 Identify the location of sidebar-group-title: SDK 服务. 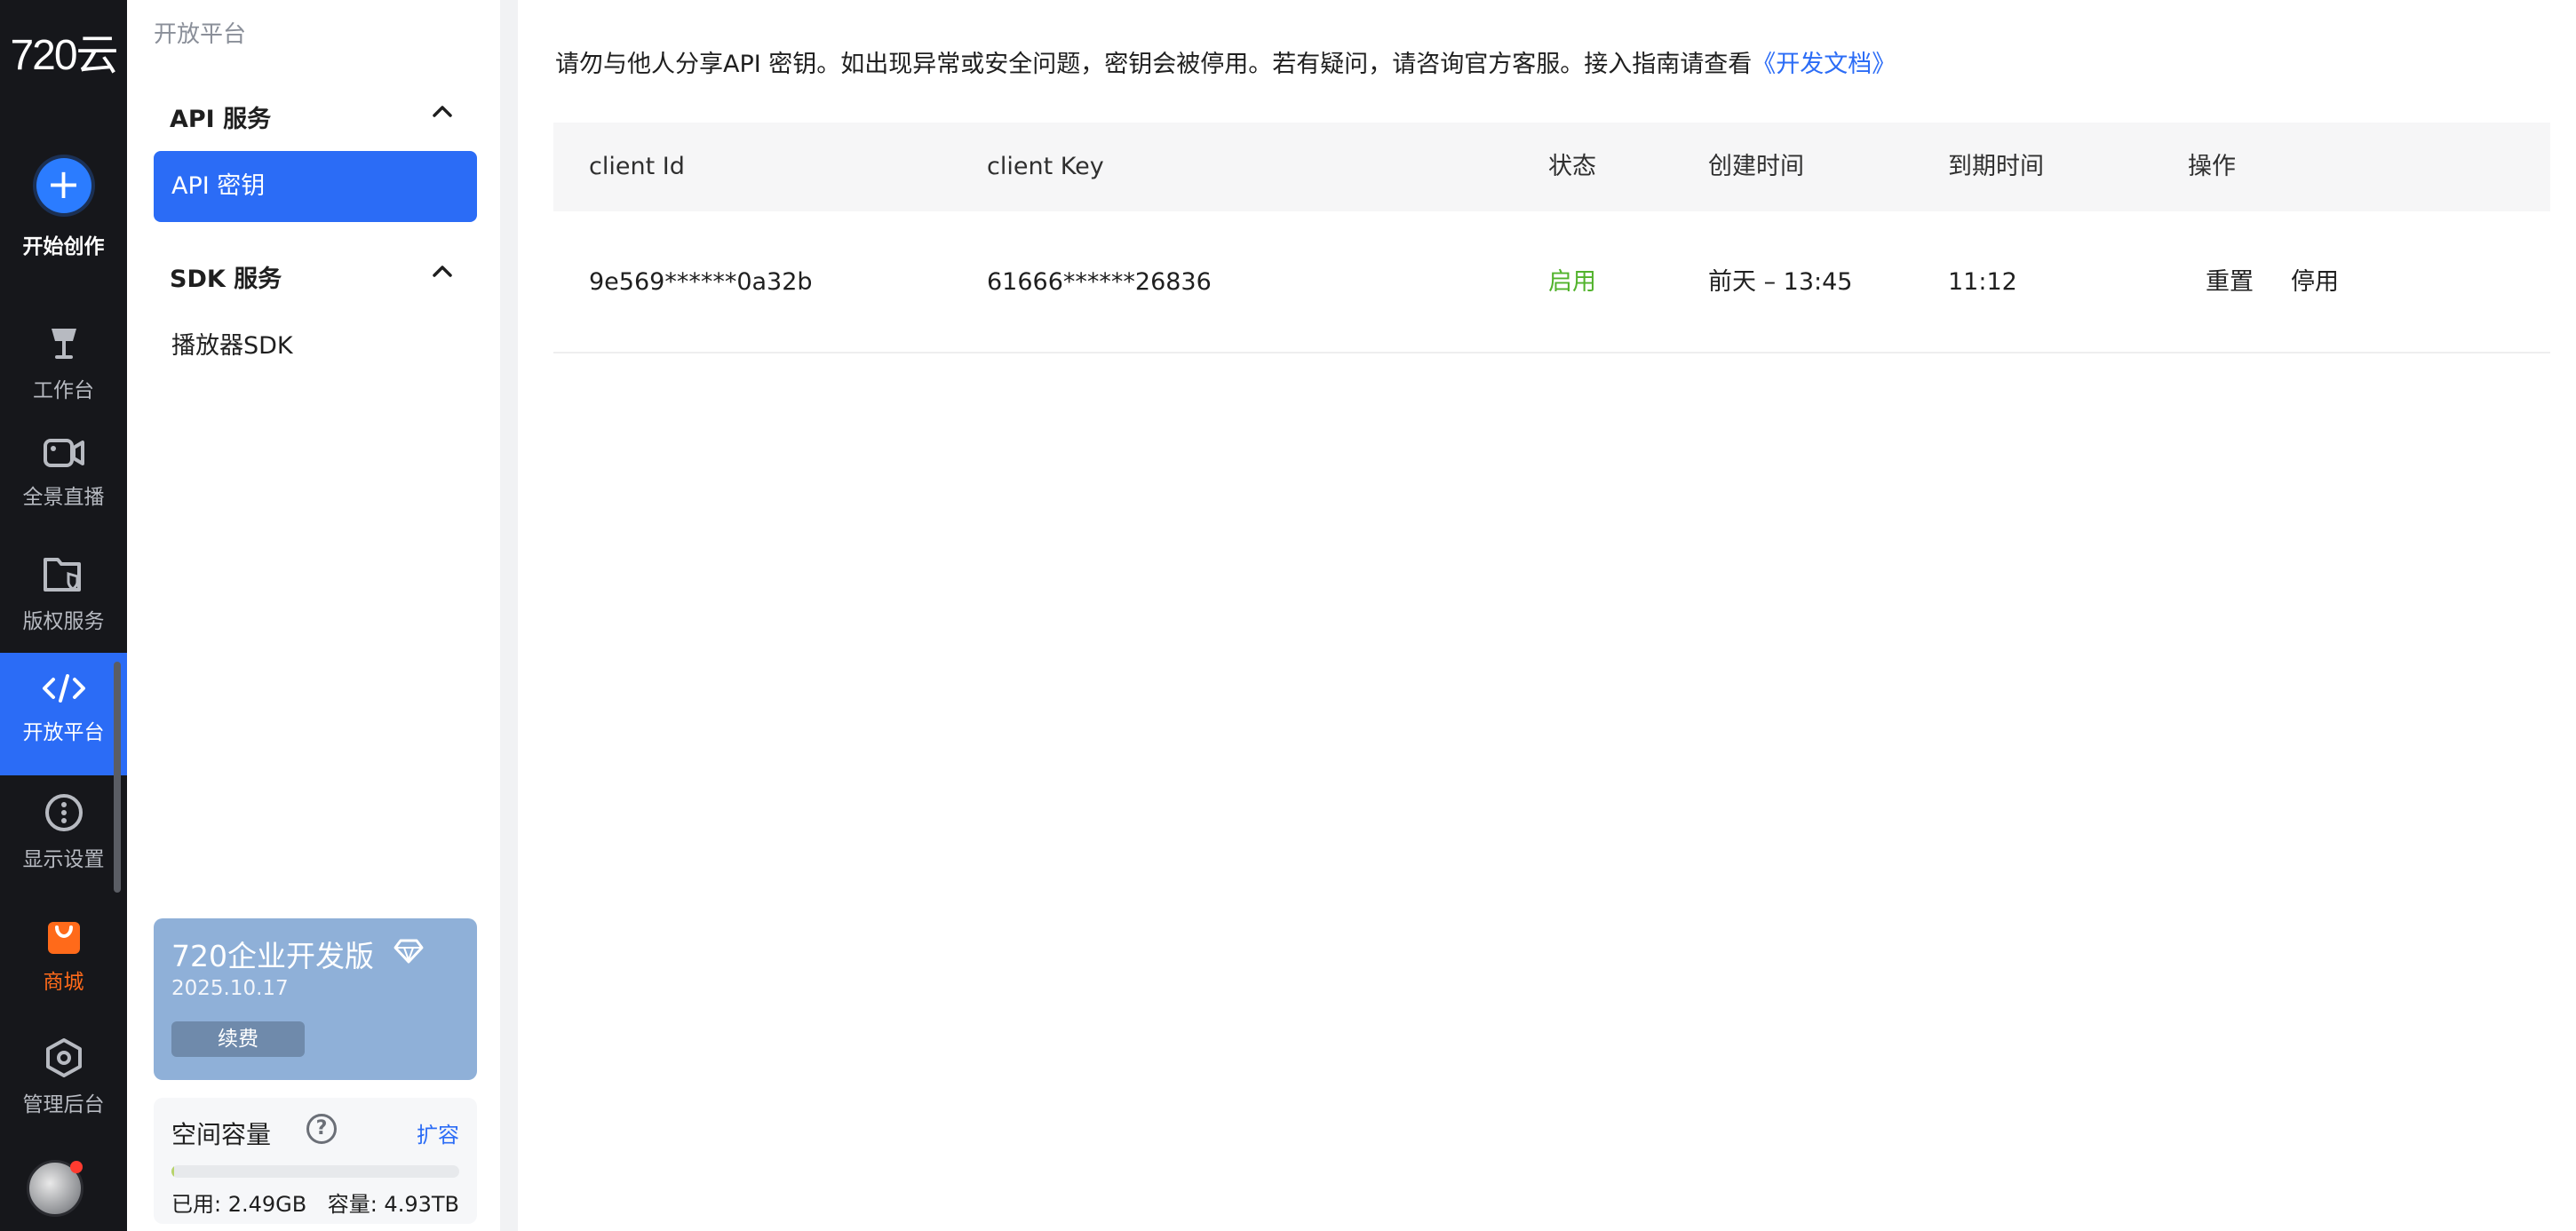
(226, 279).